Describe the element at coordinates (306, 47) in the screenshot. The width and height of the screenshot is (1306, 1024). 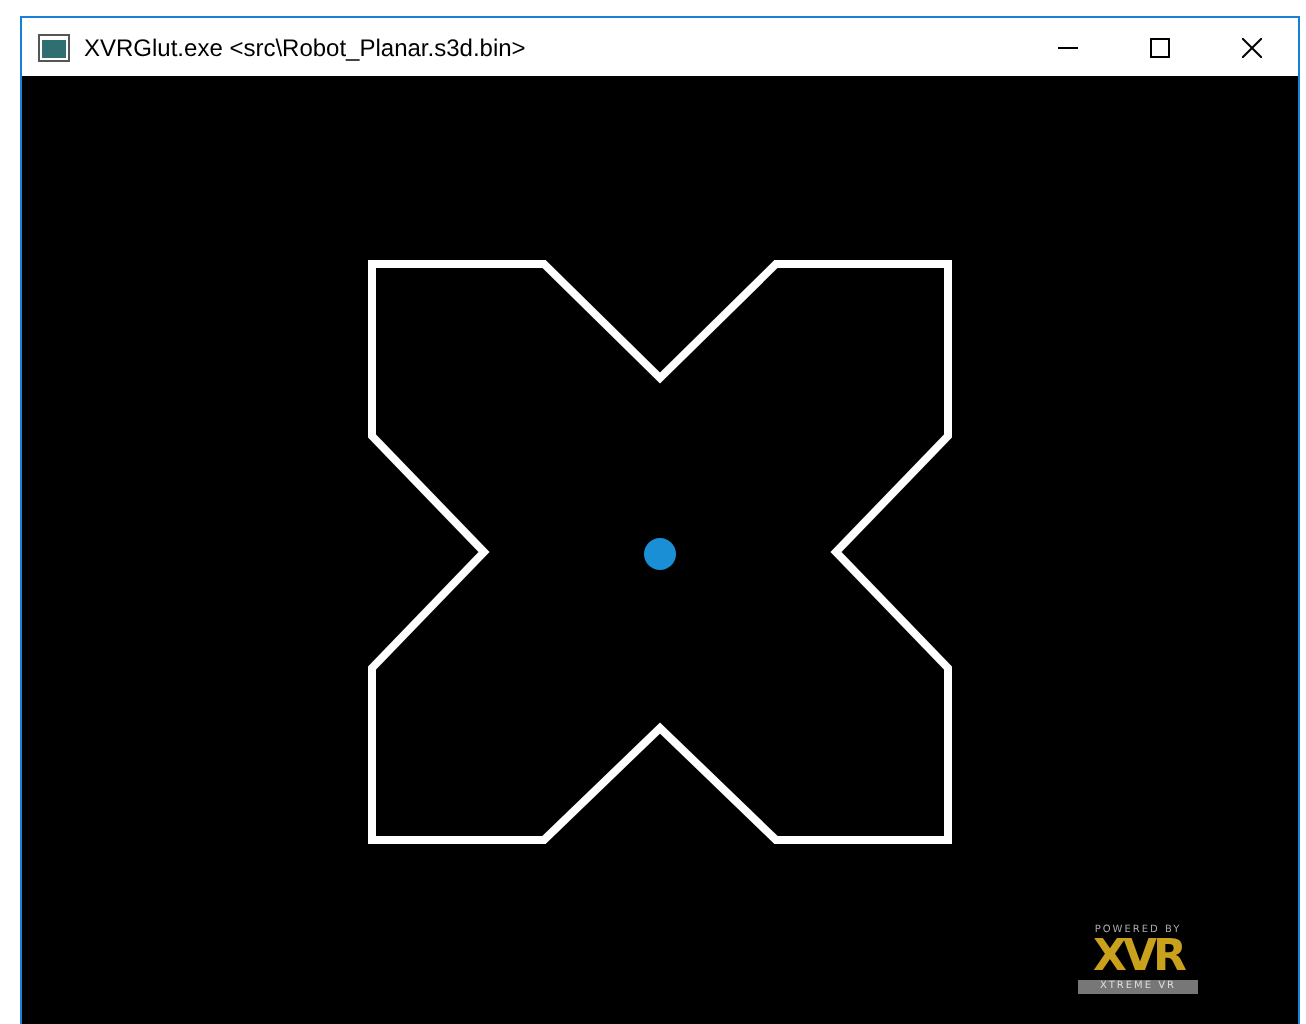
I see `window-title: XVRGlut.exe <src\Robot_Planar.s3d.bin>` at that location.